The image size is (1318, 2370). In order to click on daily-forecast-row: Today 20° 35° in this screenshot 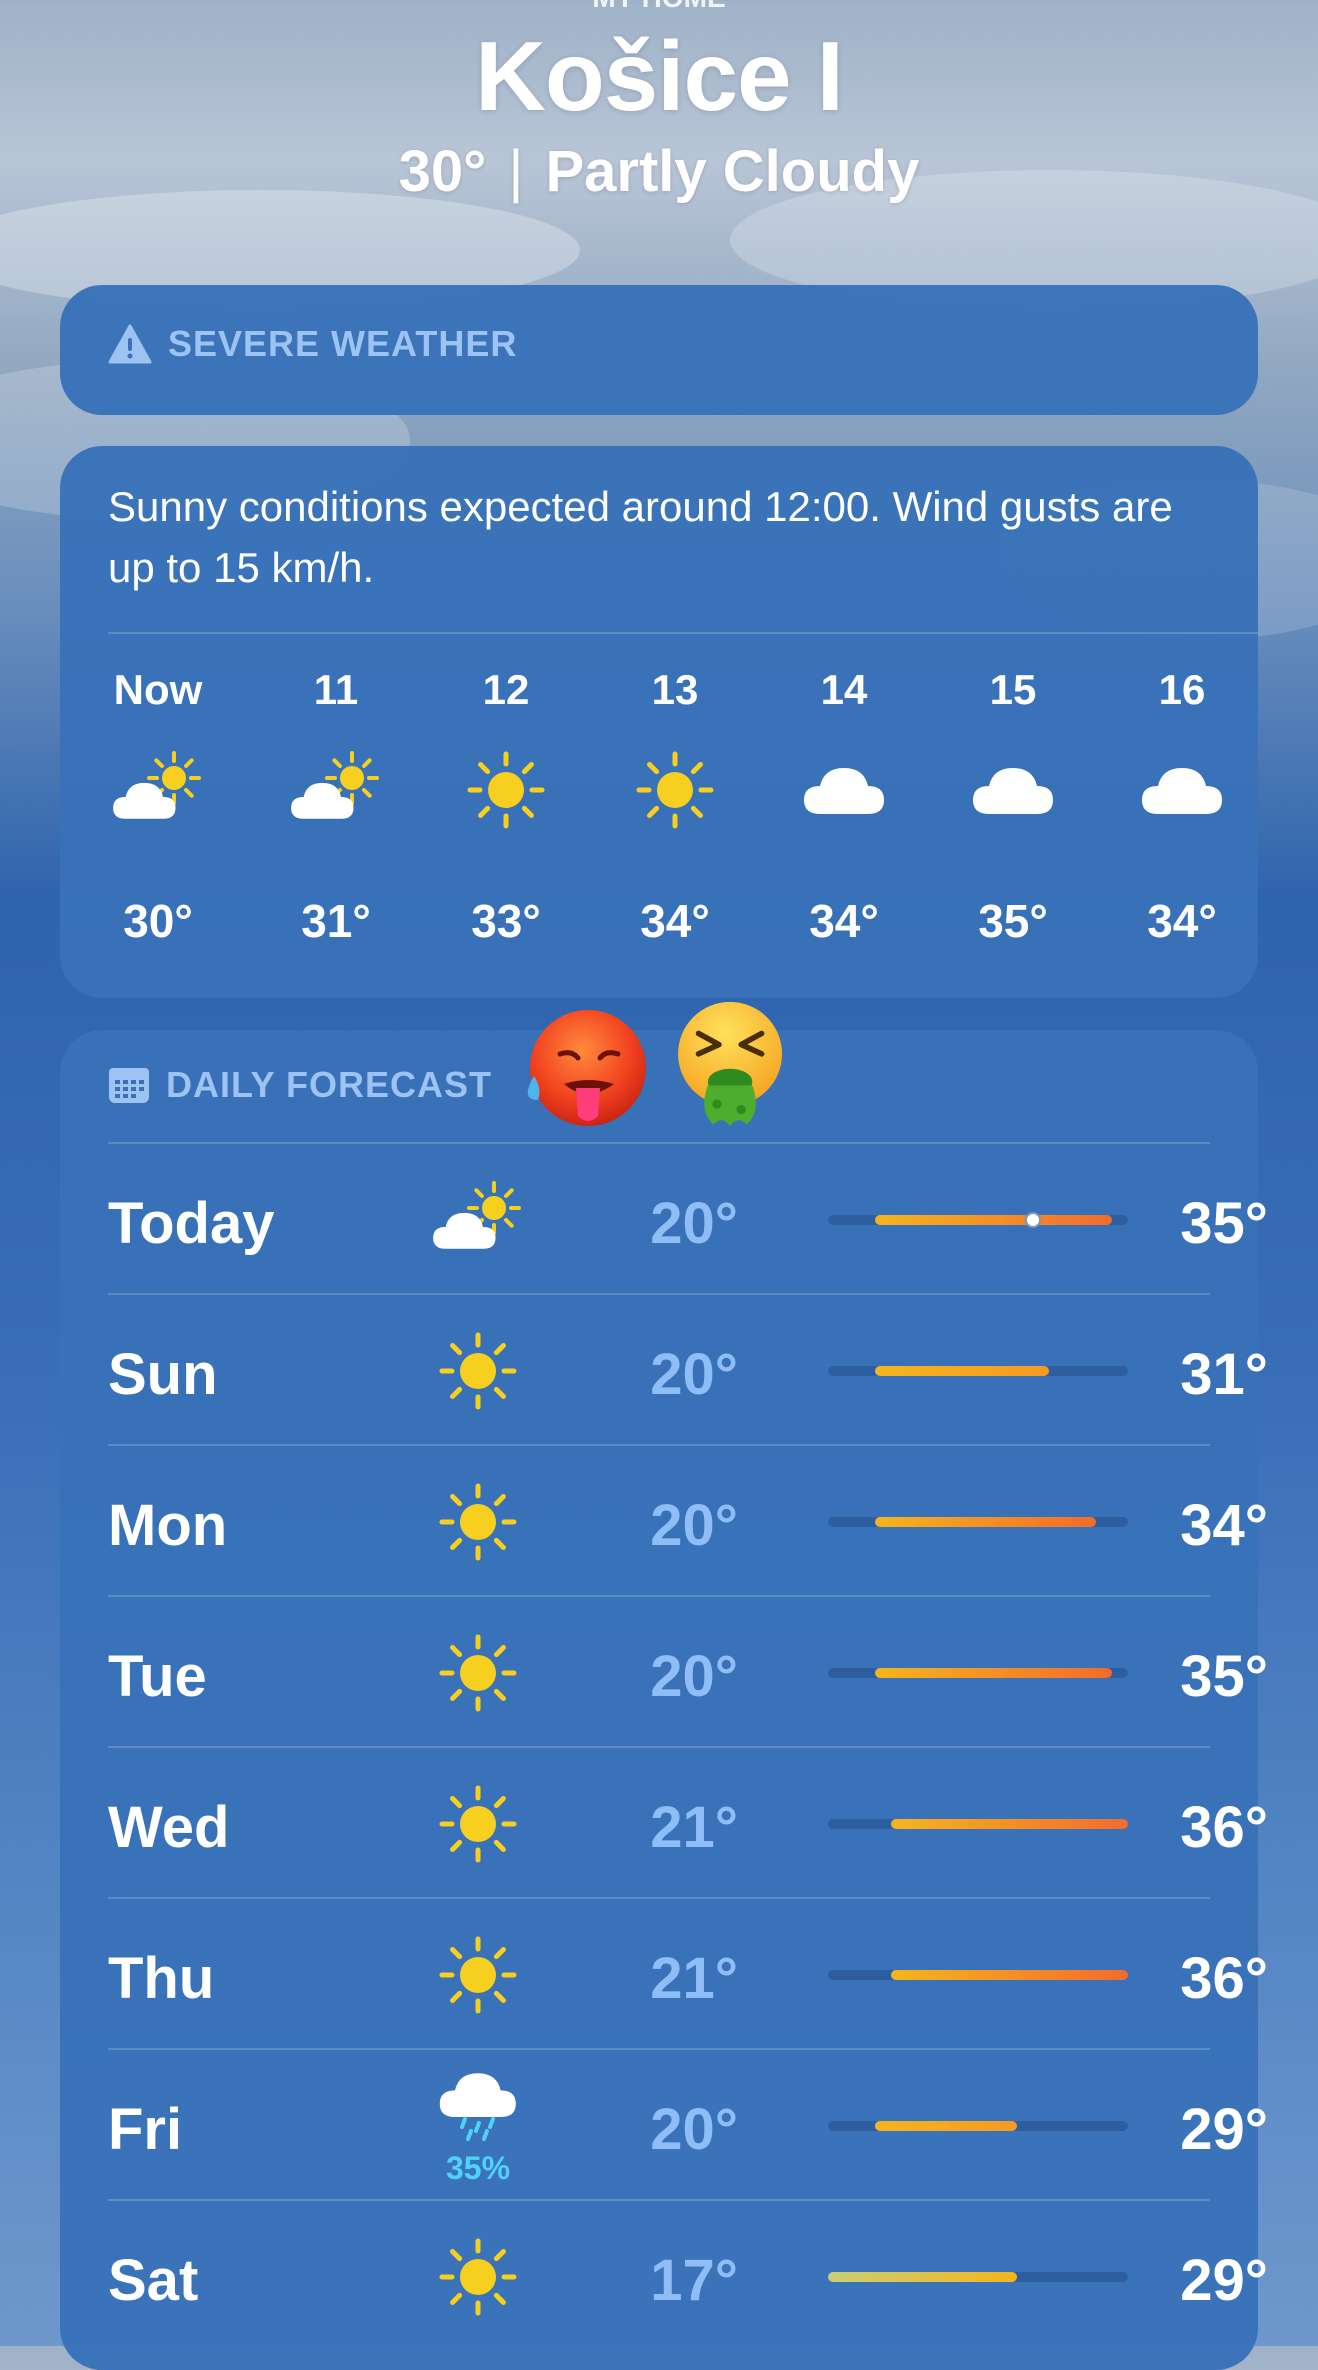, I will do `click(689, 1217)`.